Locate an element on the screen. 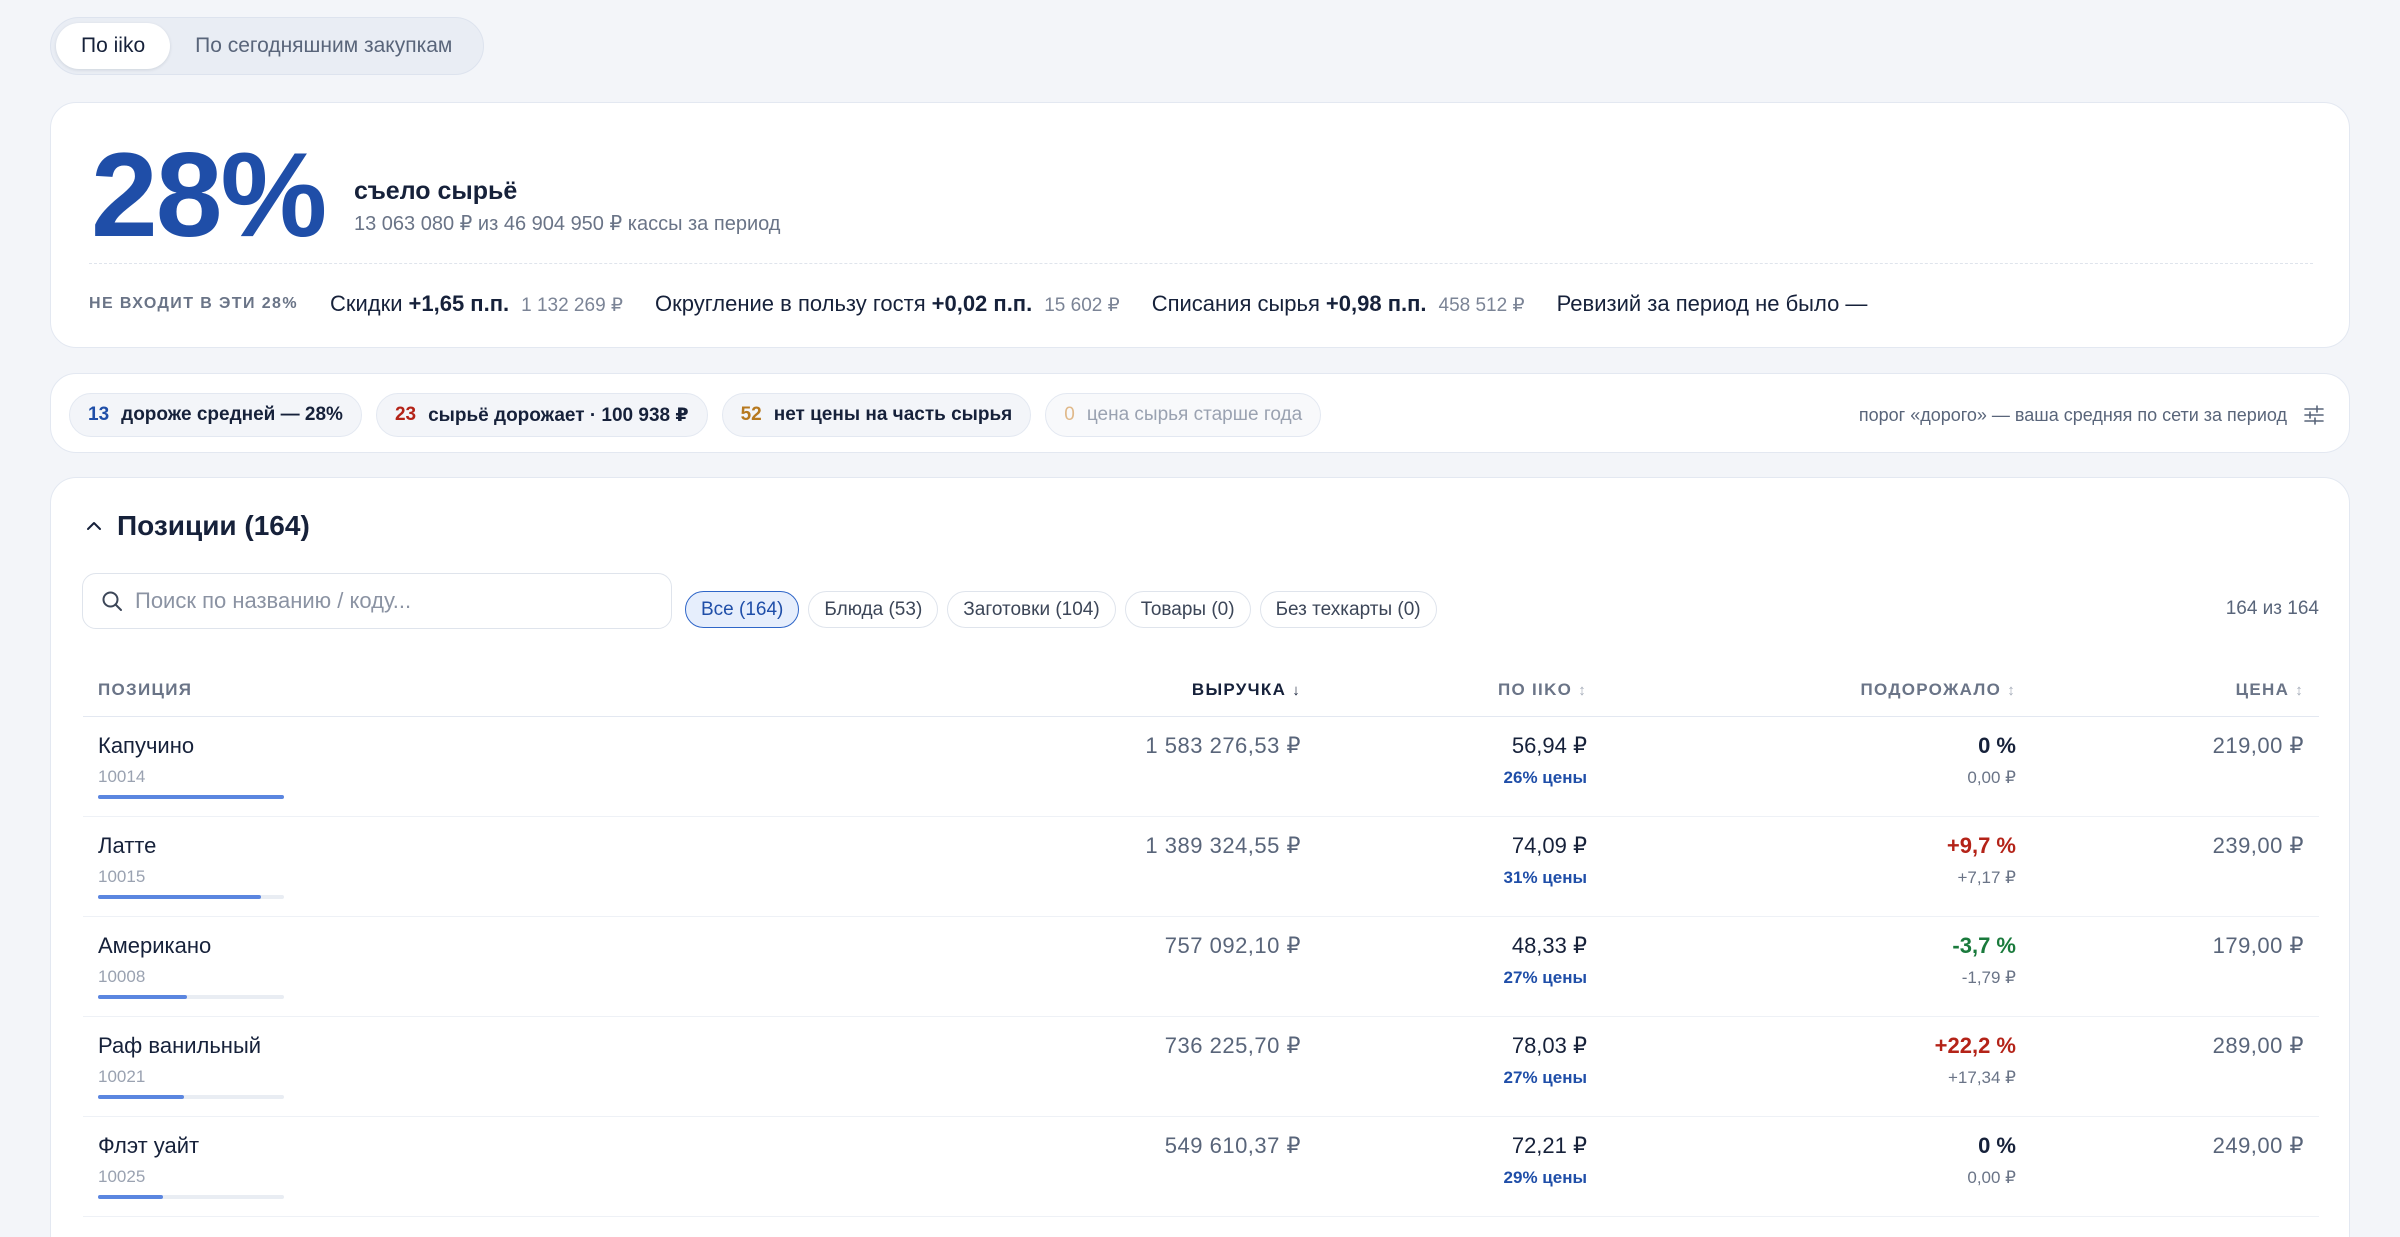  col-position: ПОЗИЦИЯ is located at coordinates (283, 690).